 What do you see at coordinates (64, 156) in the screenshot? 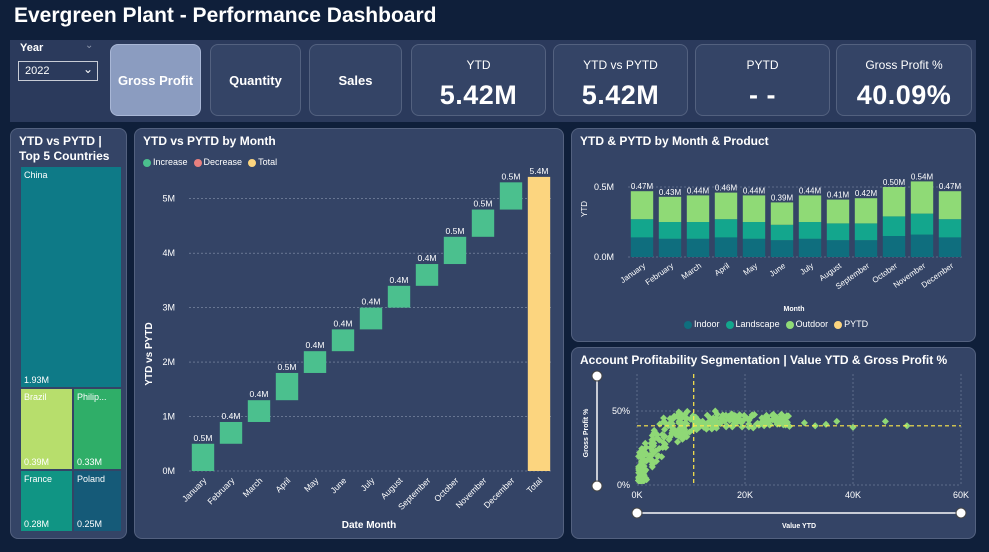
I see `treemap-title-line2: Top 5 Countries` at bounding box center [64, 156].